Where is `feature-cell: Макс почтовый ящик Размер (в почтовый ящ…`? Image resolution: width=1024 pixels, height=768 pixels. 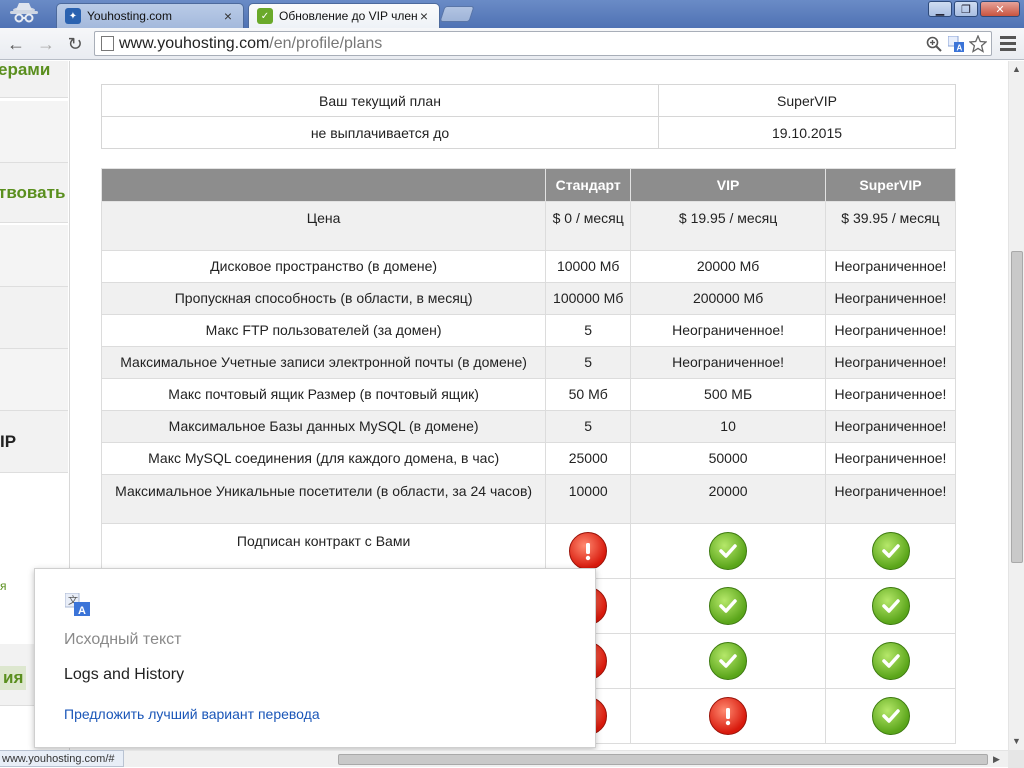 feature-cell: Макс почтовый ящик Размер (в почтовый ящ… is located at coordinates (323, 394).